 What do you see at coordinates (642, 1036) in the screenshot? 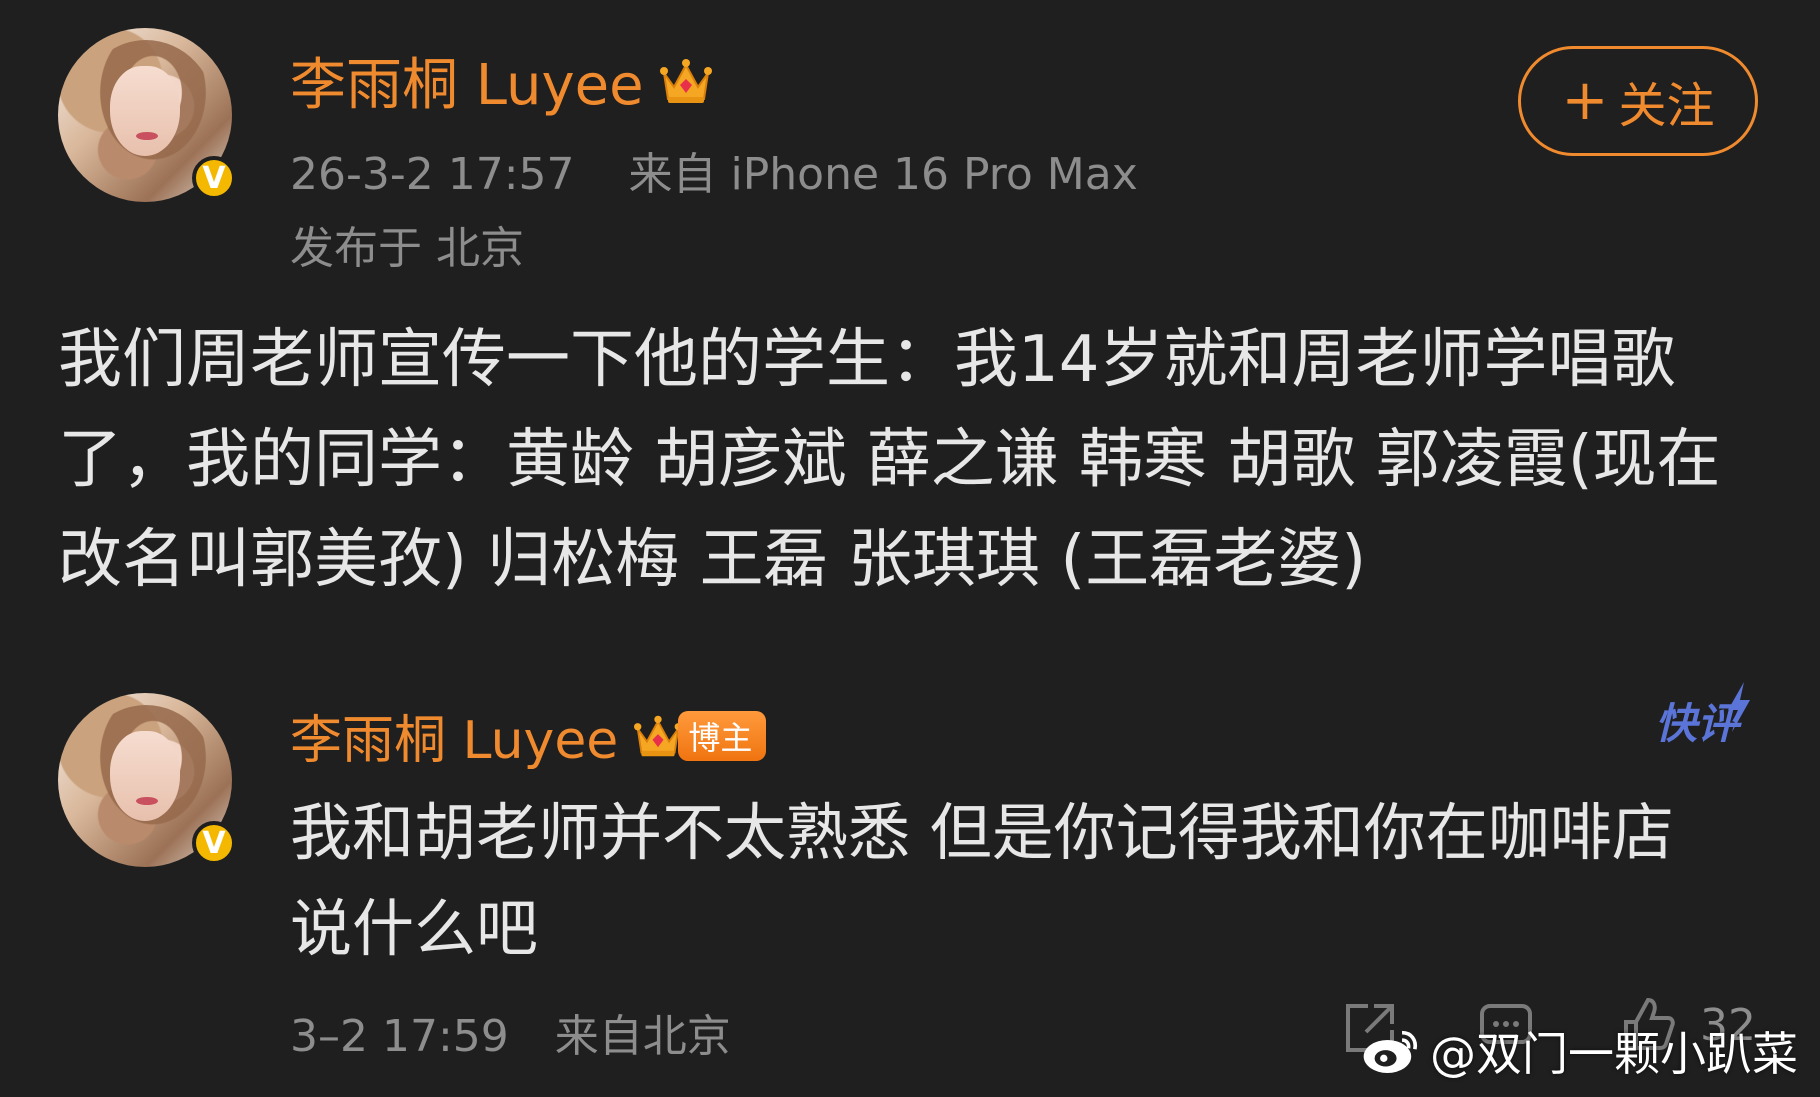
I see `comment-location: 来自北京` at bounding box center [642, 1036].